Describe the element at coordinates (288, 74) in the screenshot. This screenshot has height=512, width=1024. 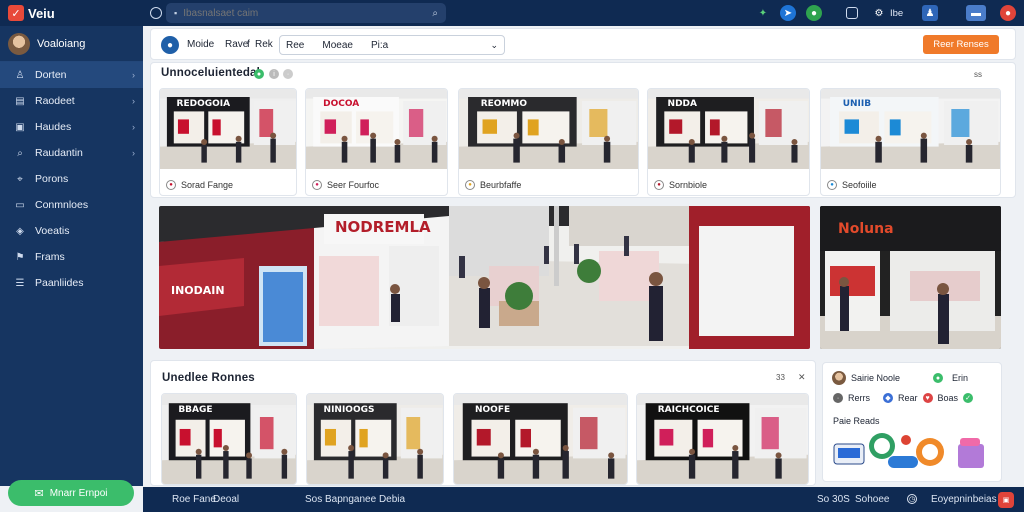
I see `more-icon: ·` at that location.